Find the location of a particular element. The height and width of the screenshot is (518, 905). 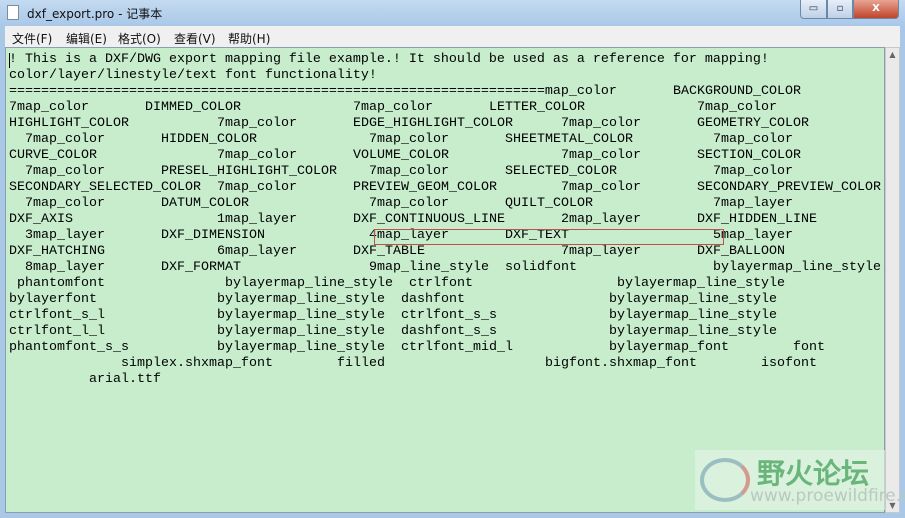

text-token: SELECTED_COLOR is located at coordinates (561, 171).